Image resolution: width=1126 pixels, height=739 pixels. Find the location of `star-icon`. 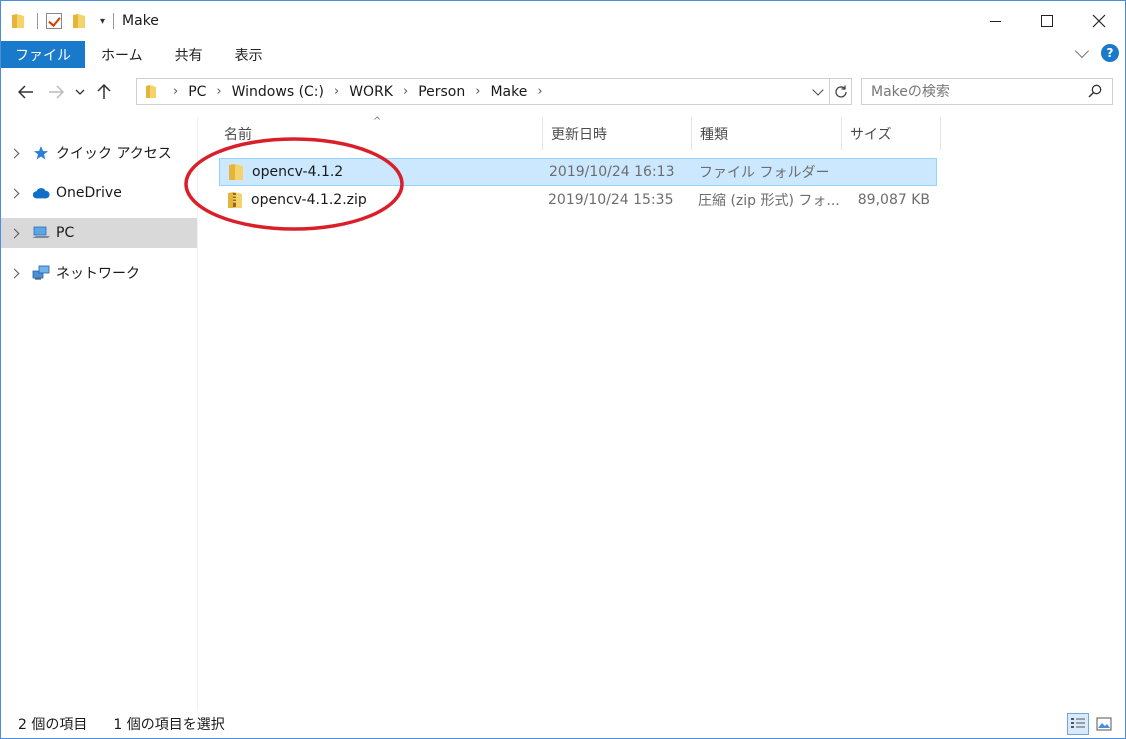

star-icon is located at coordinates (41, 153).